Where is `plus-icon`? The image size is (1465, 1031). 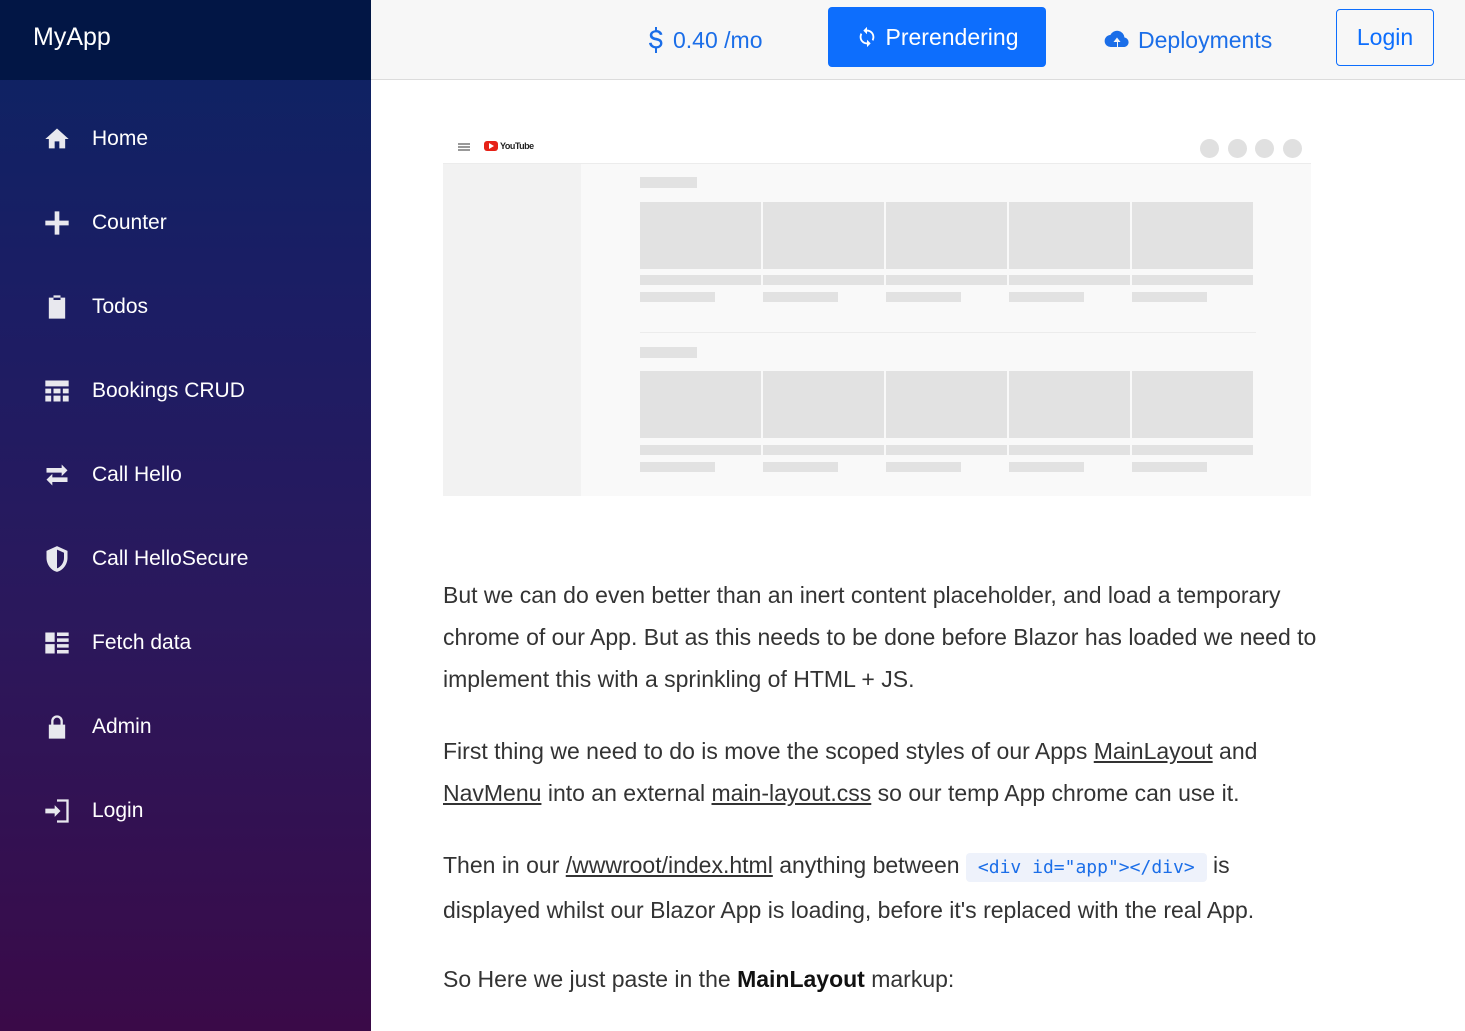 plus-icon is located at coordinates (57, 223).